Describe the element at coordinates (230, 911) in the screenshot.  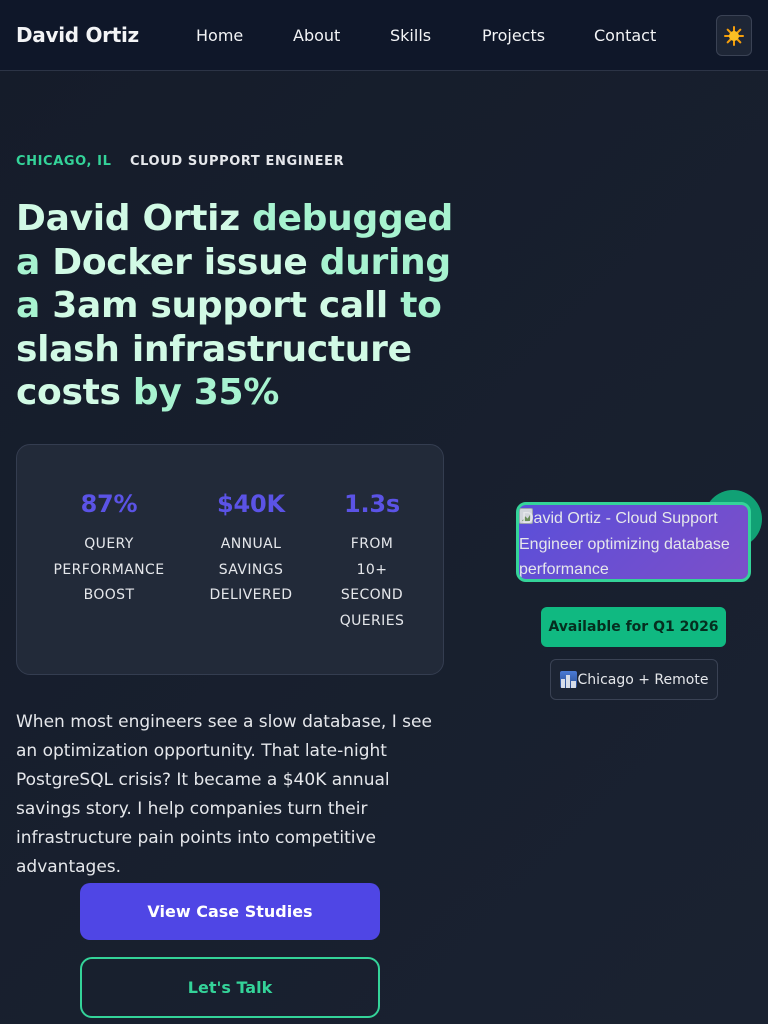
I see `view-case-studies-button: View Case Studies` at that location.